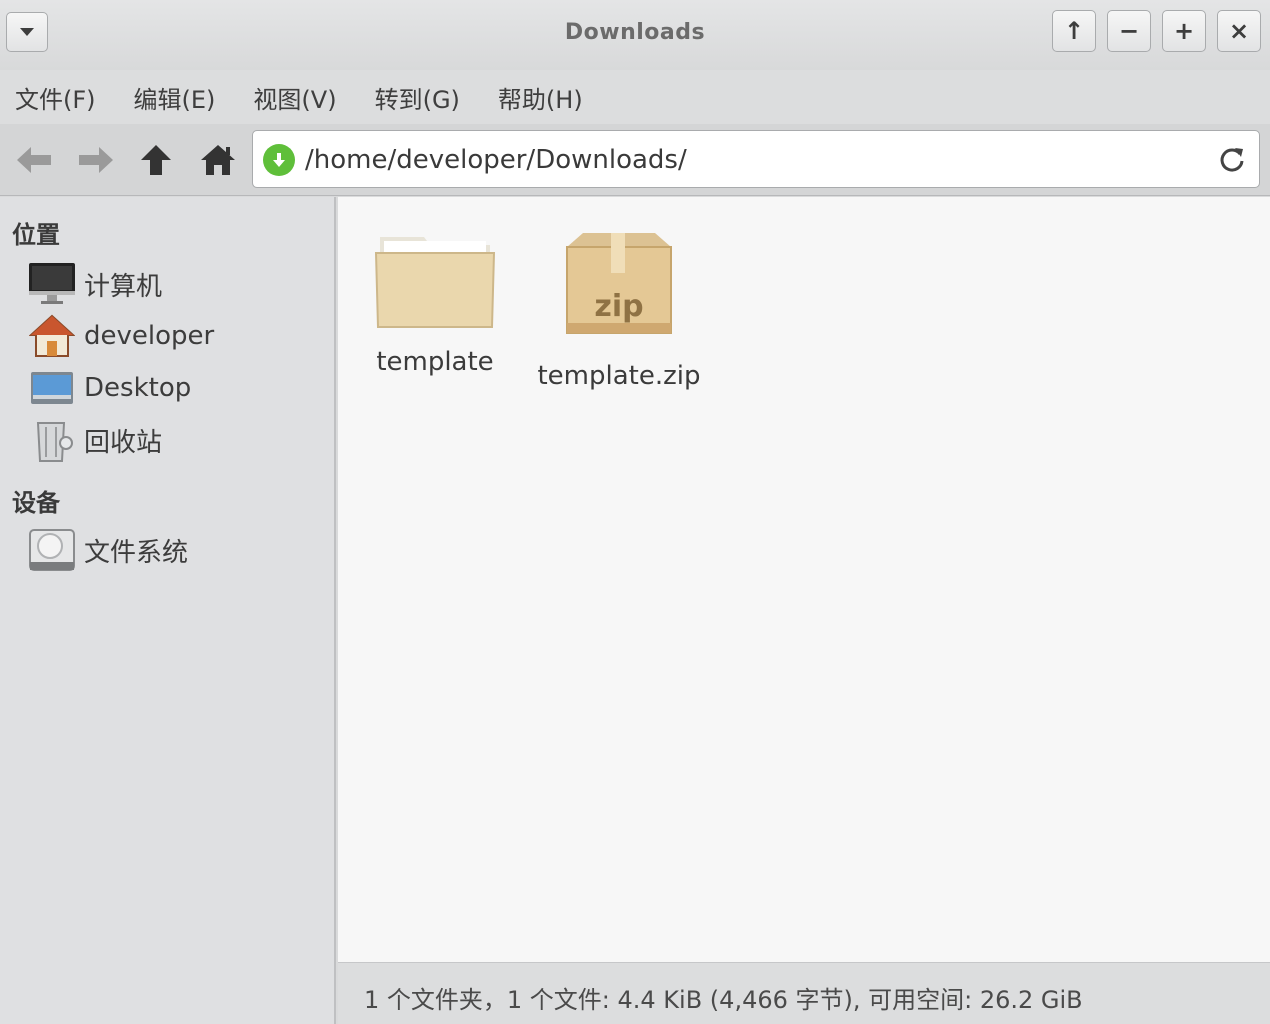 This screenshot has width=1270, height=1024. Describe the element at coordinates (1239, 31) in the screenshot. I see `close-button: ×` at that location.